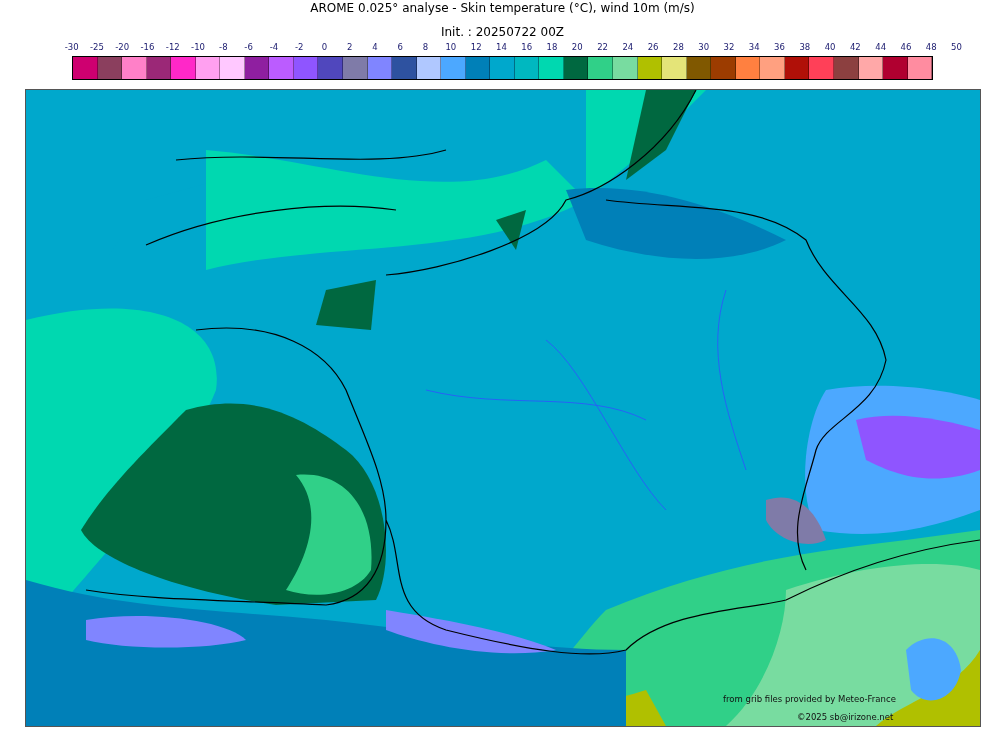 The image size is (1005, 738). What do you see at coordinates (324, 47) in the screenshot?
I see `colorbar-tick-label: 0` at bounding box center [324, 47].